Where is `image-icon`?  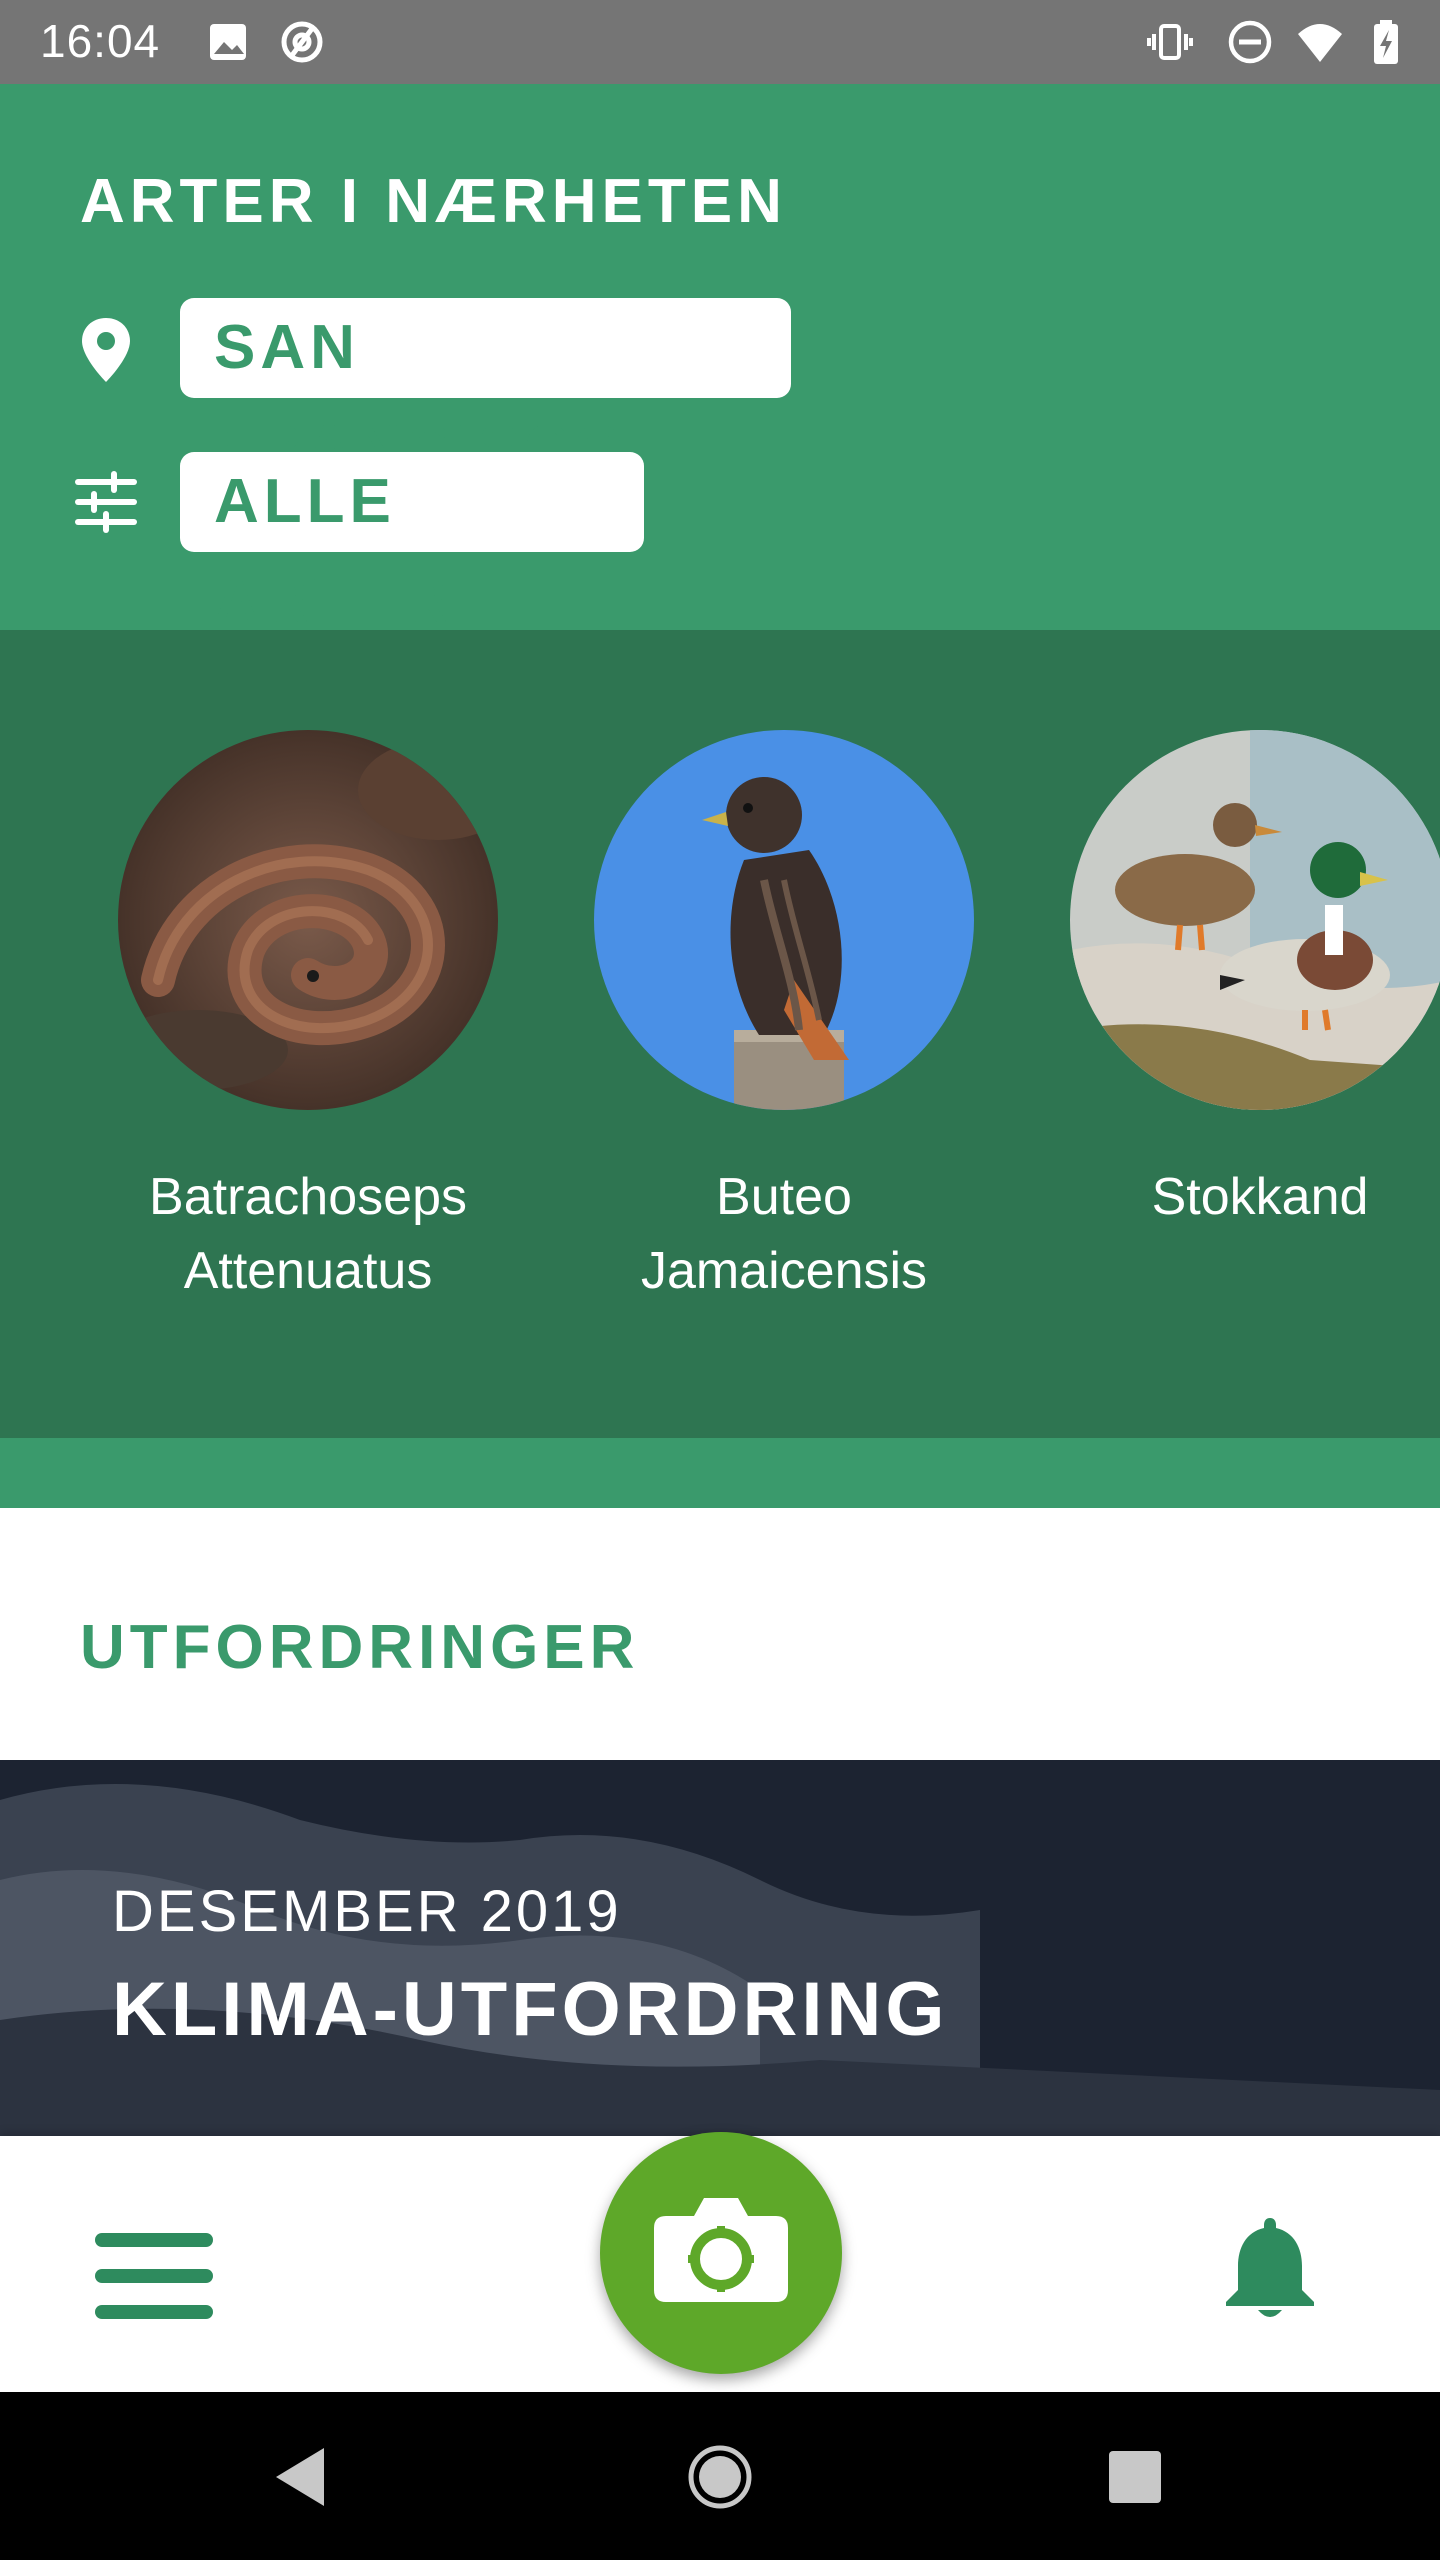
image-icon is located at coordinates (228, 42).